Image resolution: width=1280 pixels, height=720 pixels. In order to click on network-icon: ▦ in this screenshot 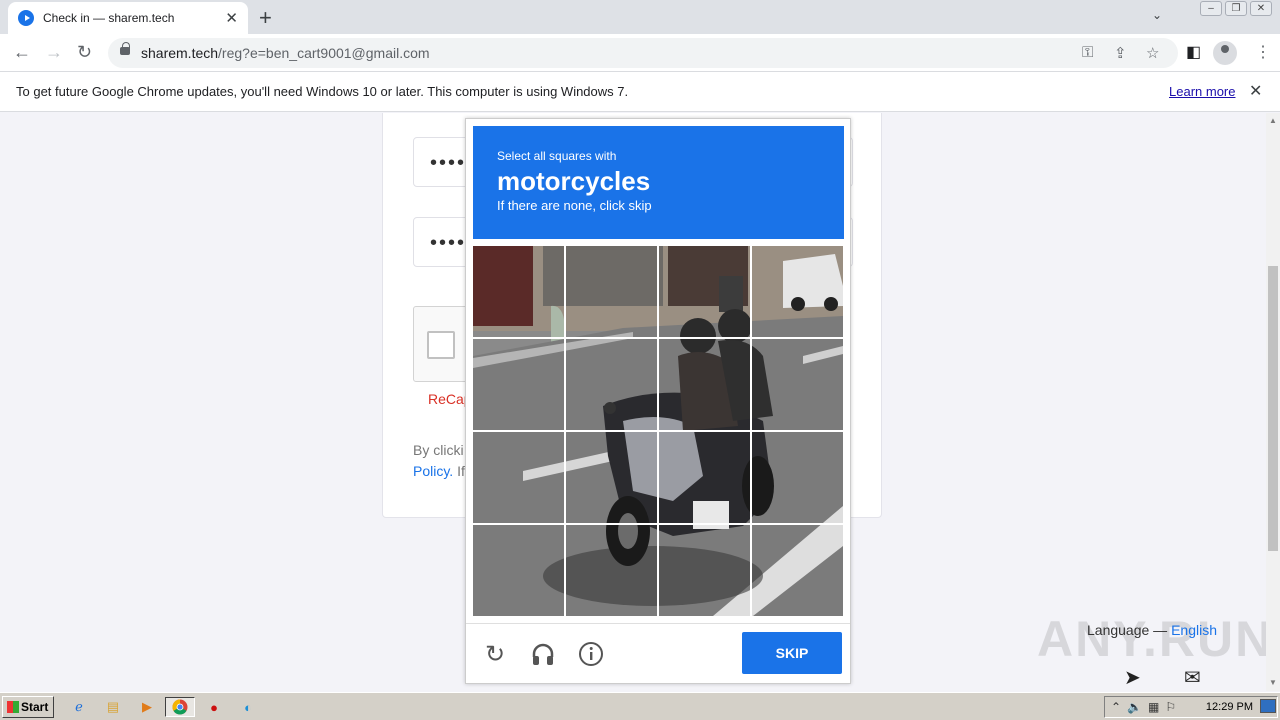, I will do `click(1153, 707)`.